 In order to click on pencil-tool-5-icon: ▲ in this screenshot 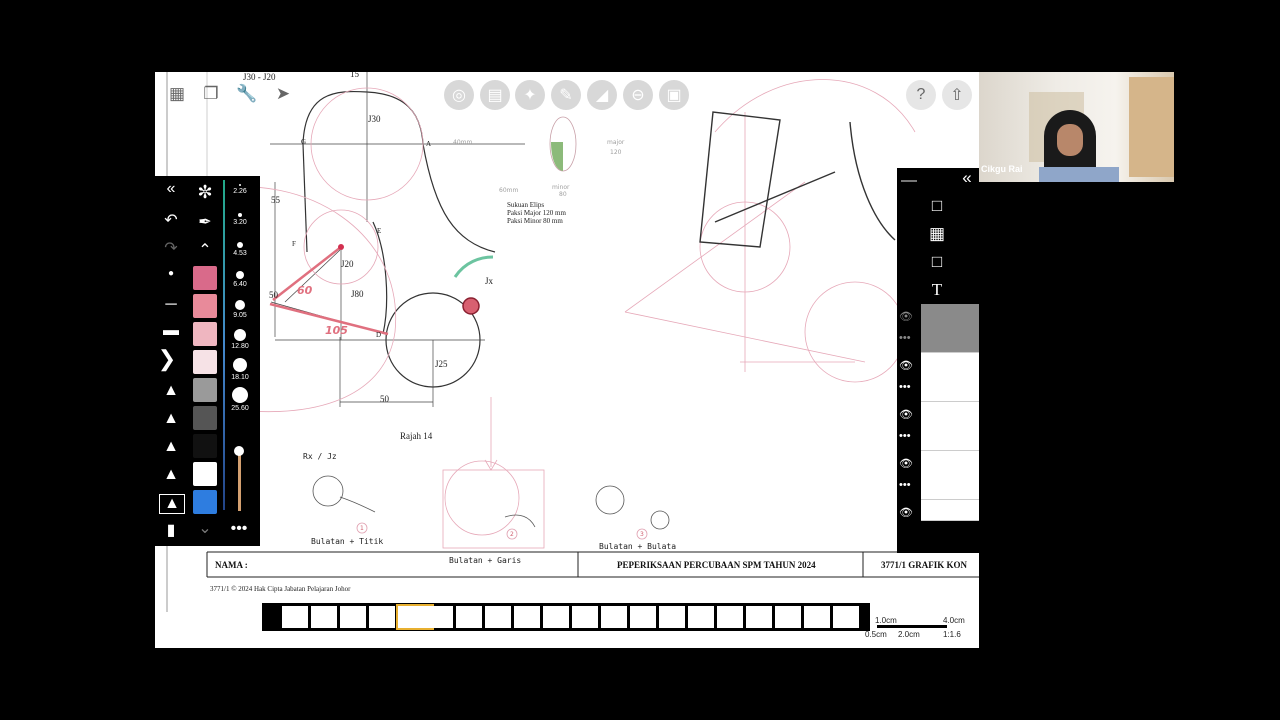, I will do `click(172, 504)`.